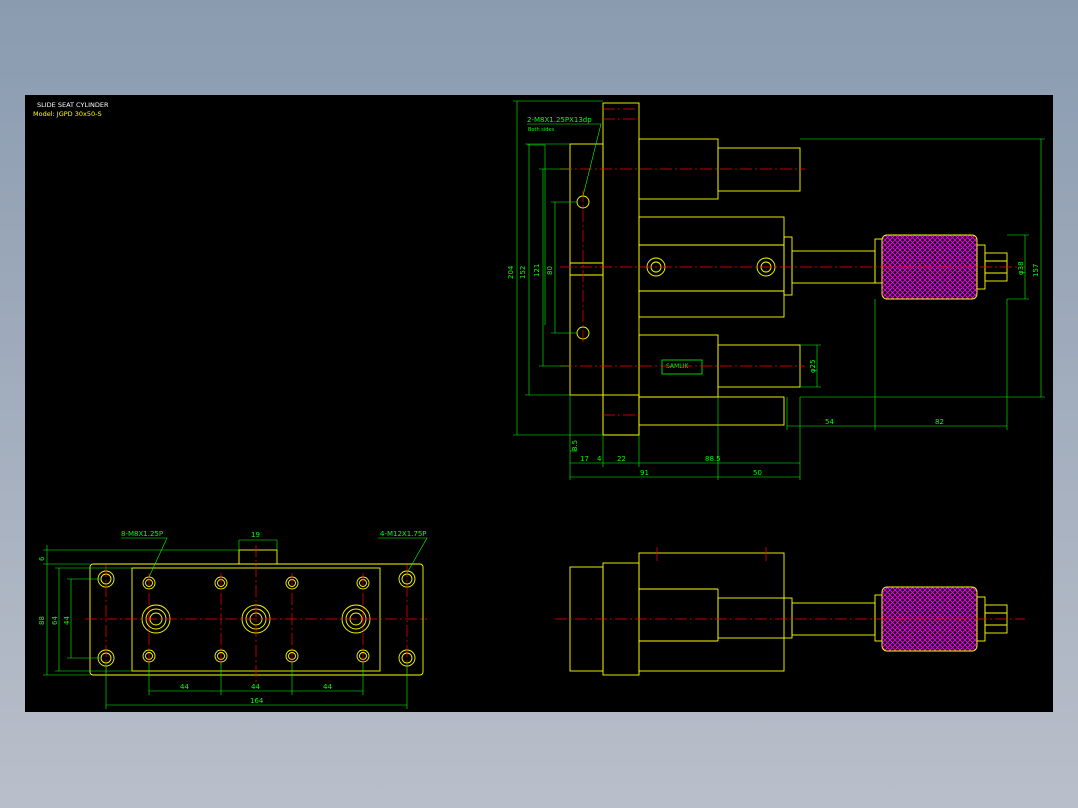  I want to click on side-nameplate: SAMLIK, so click(677, 366).